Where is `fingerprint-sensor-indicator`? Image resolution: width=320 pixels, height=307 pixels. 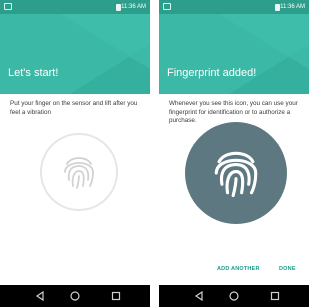 fingerprint-sensor-indicator is located at coordinates (79, 172).